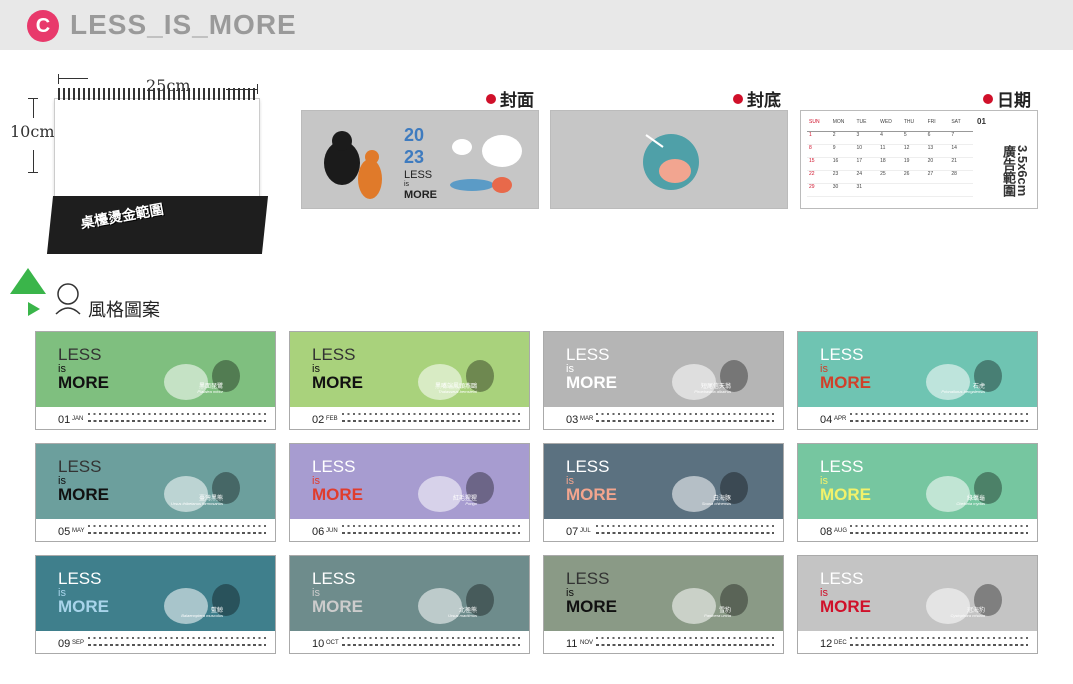  Describe the element at coordinates (840, 643) in the screenshot. I see `month-abbr: DEC` at that location.